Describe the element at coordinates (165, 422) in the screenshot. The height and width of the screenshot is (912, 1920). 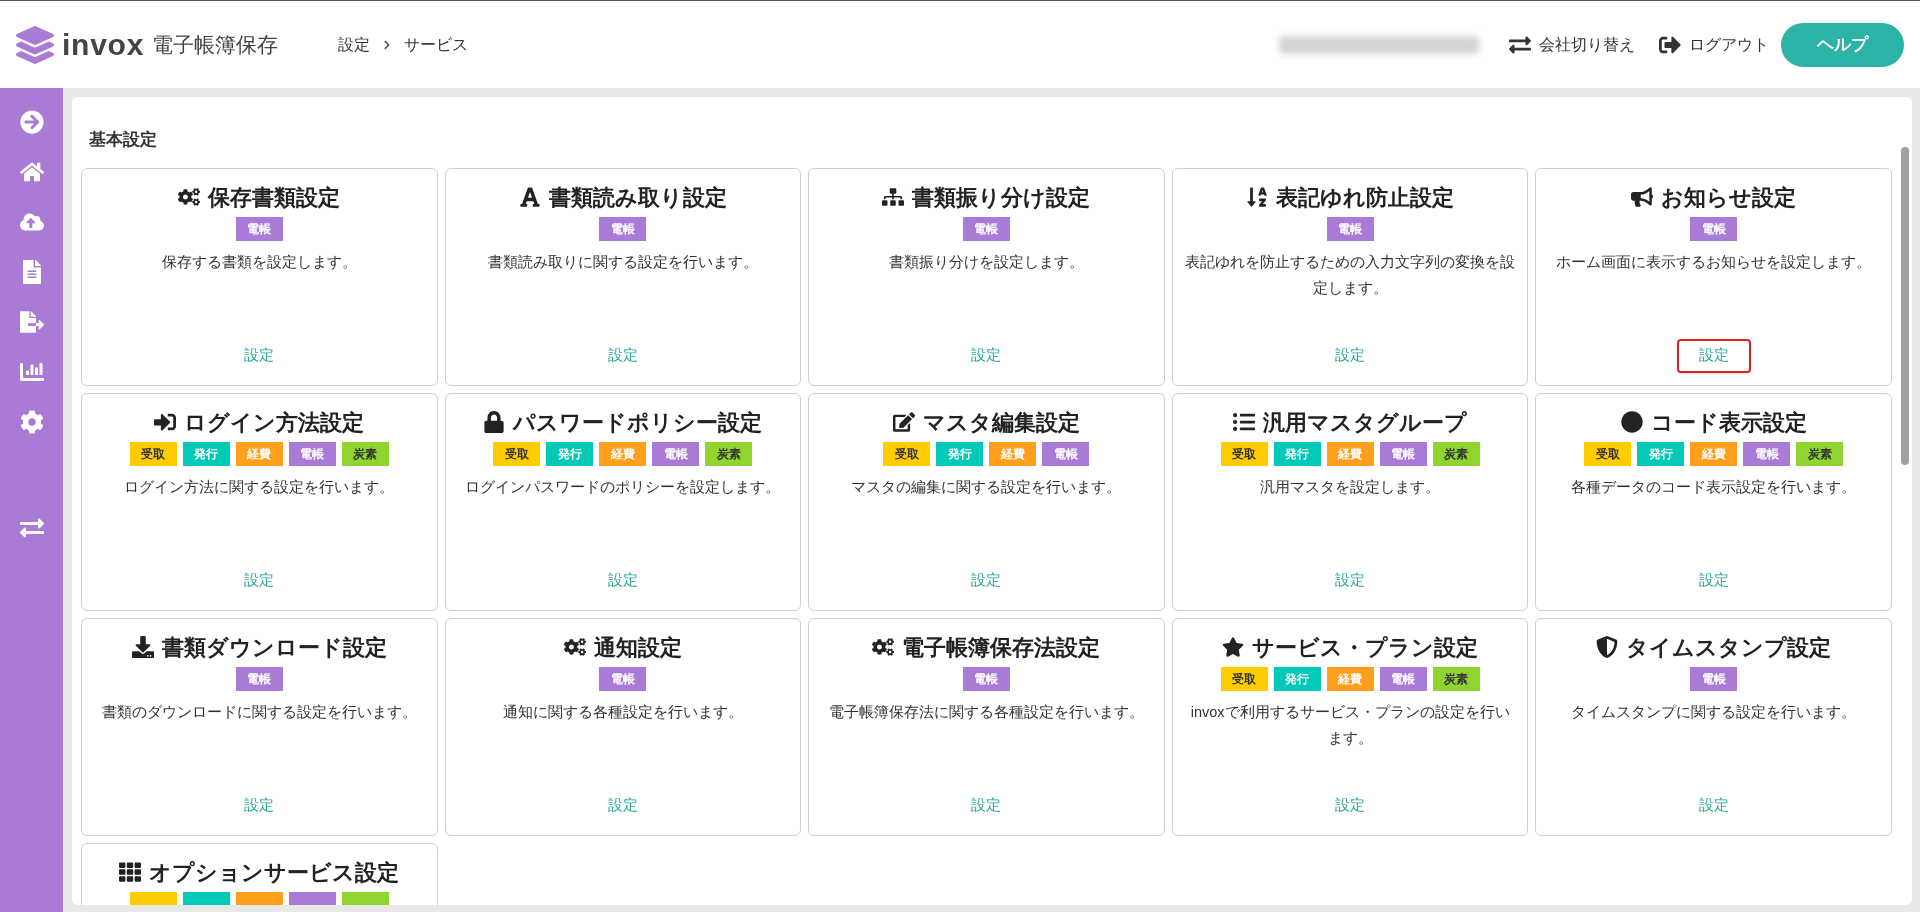
I see `sign-in-icon` at that location.